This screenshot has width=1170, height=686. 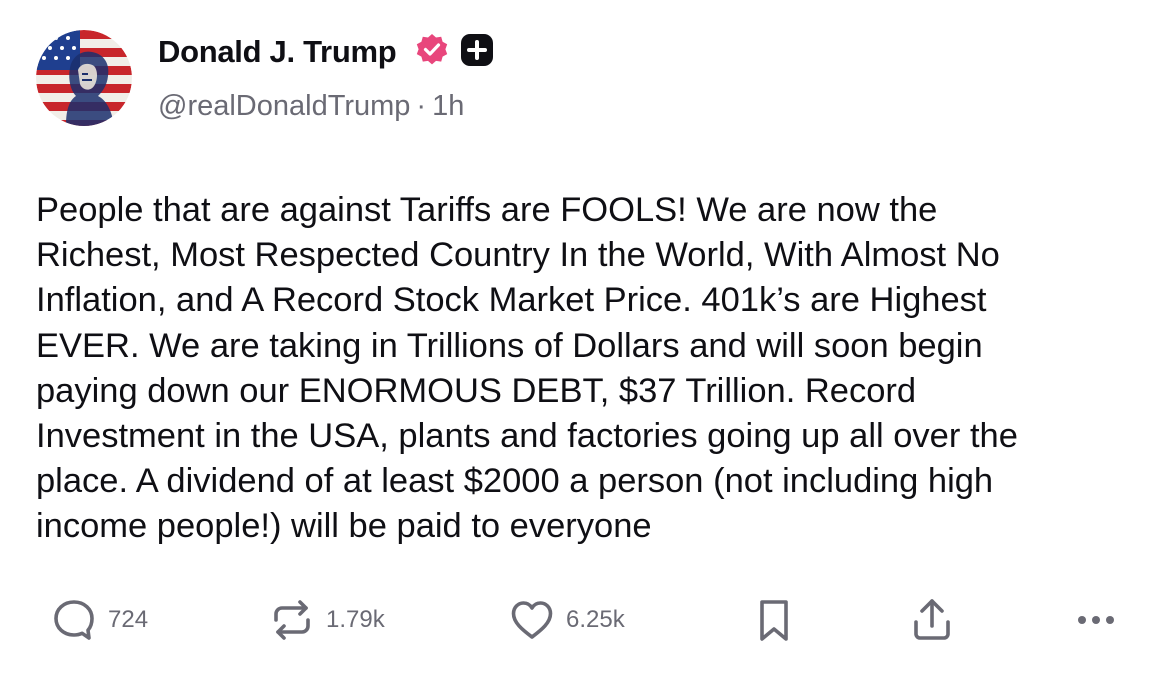 I want to click on post-timestamp: 1h, so click(x=448, y=106).